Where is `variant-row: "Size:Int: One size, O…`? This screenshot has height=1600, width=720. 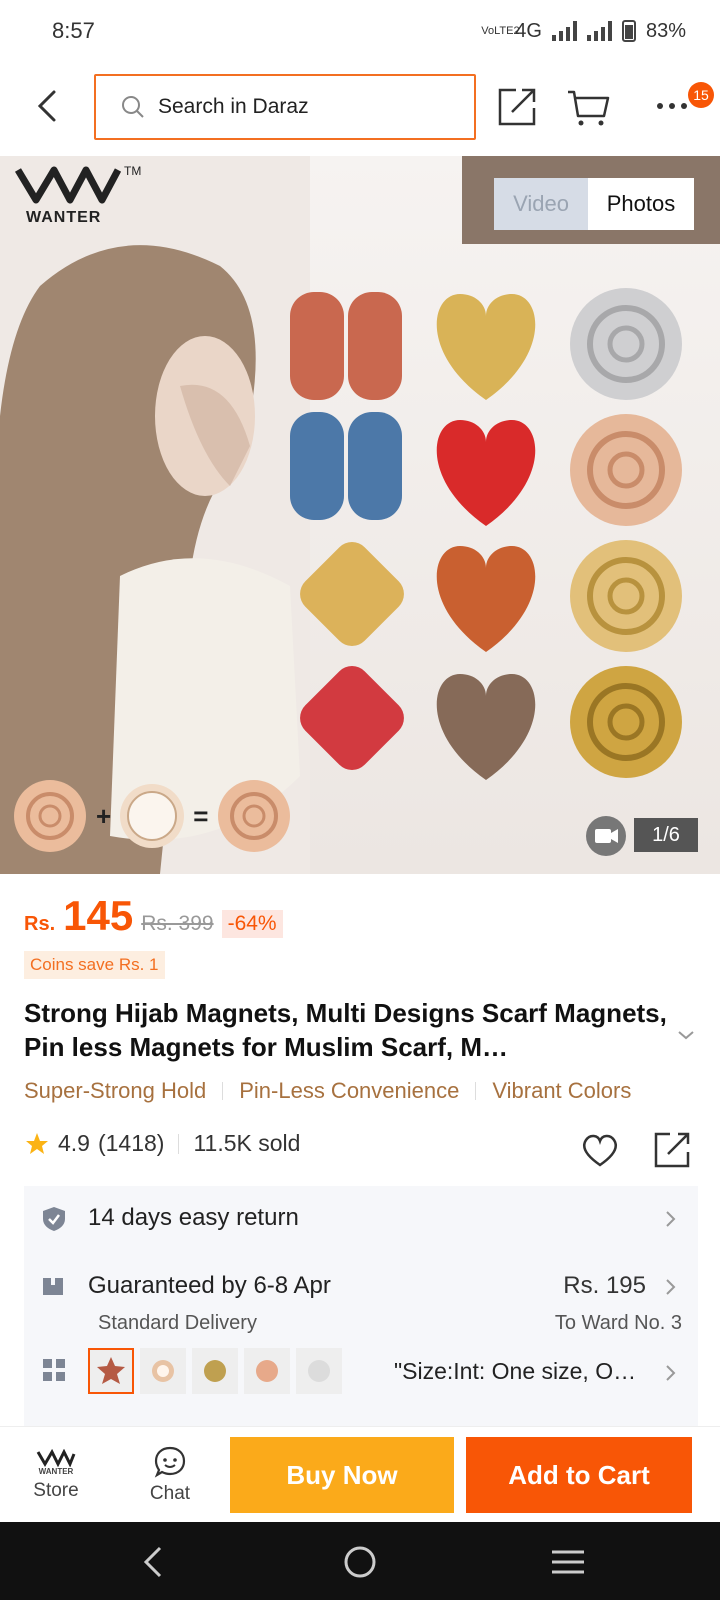
variant-row: "Size:Int: One size, O… is located at coordinates (361, 1387).